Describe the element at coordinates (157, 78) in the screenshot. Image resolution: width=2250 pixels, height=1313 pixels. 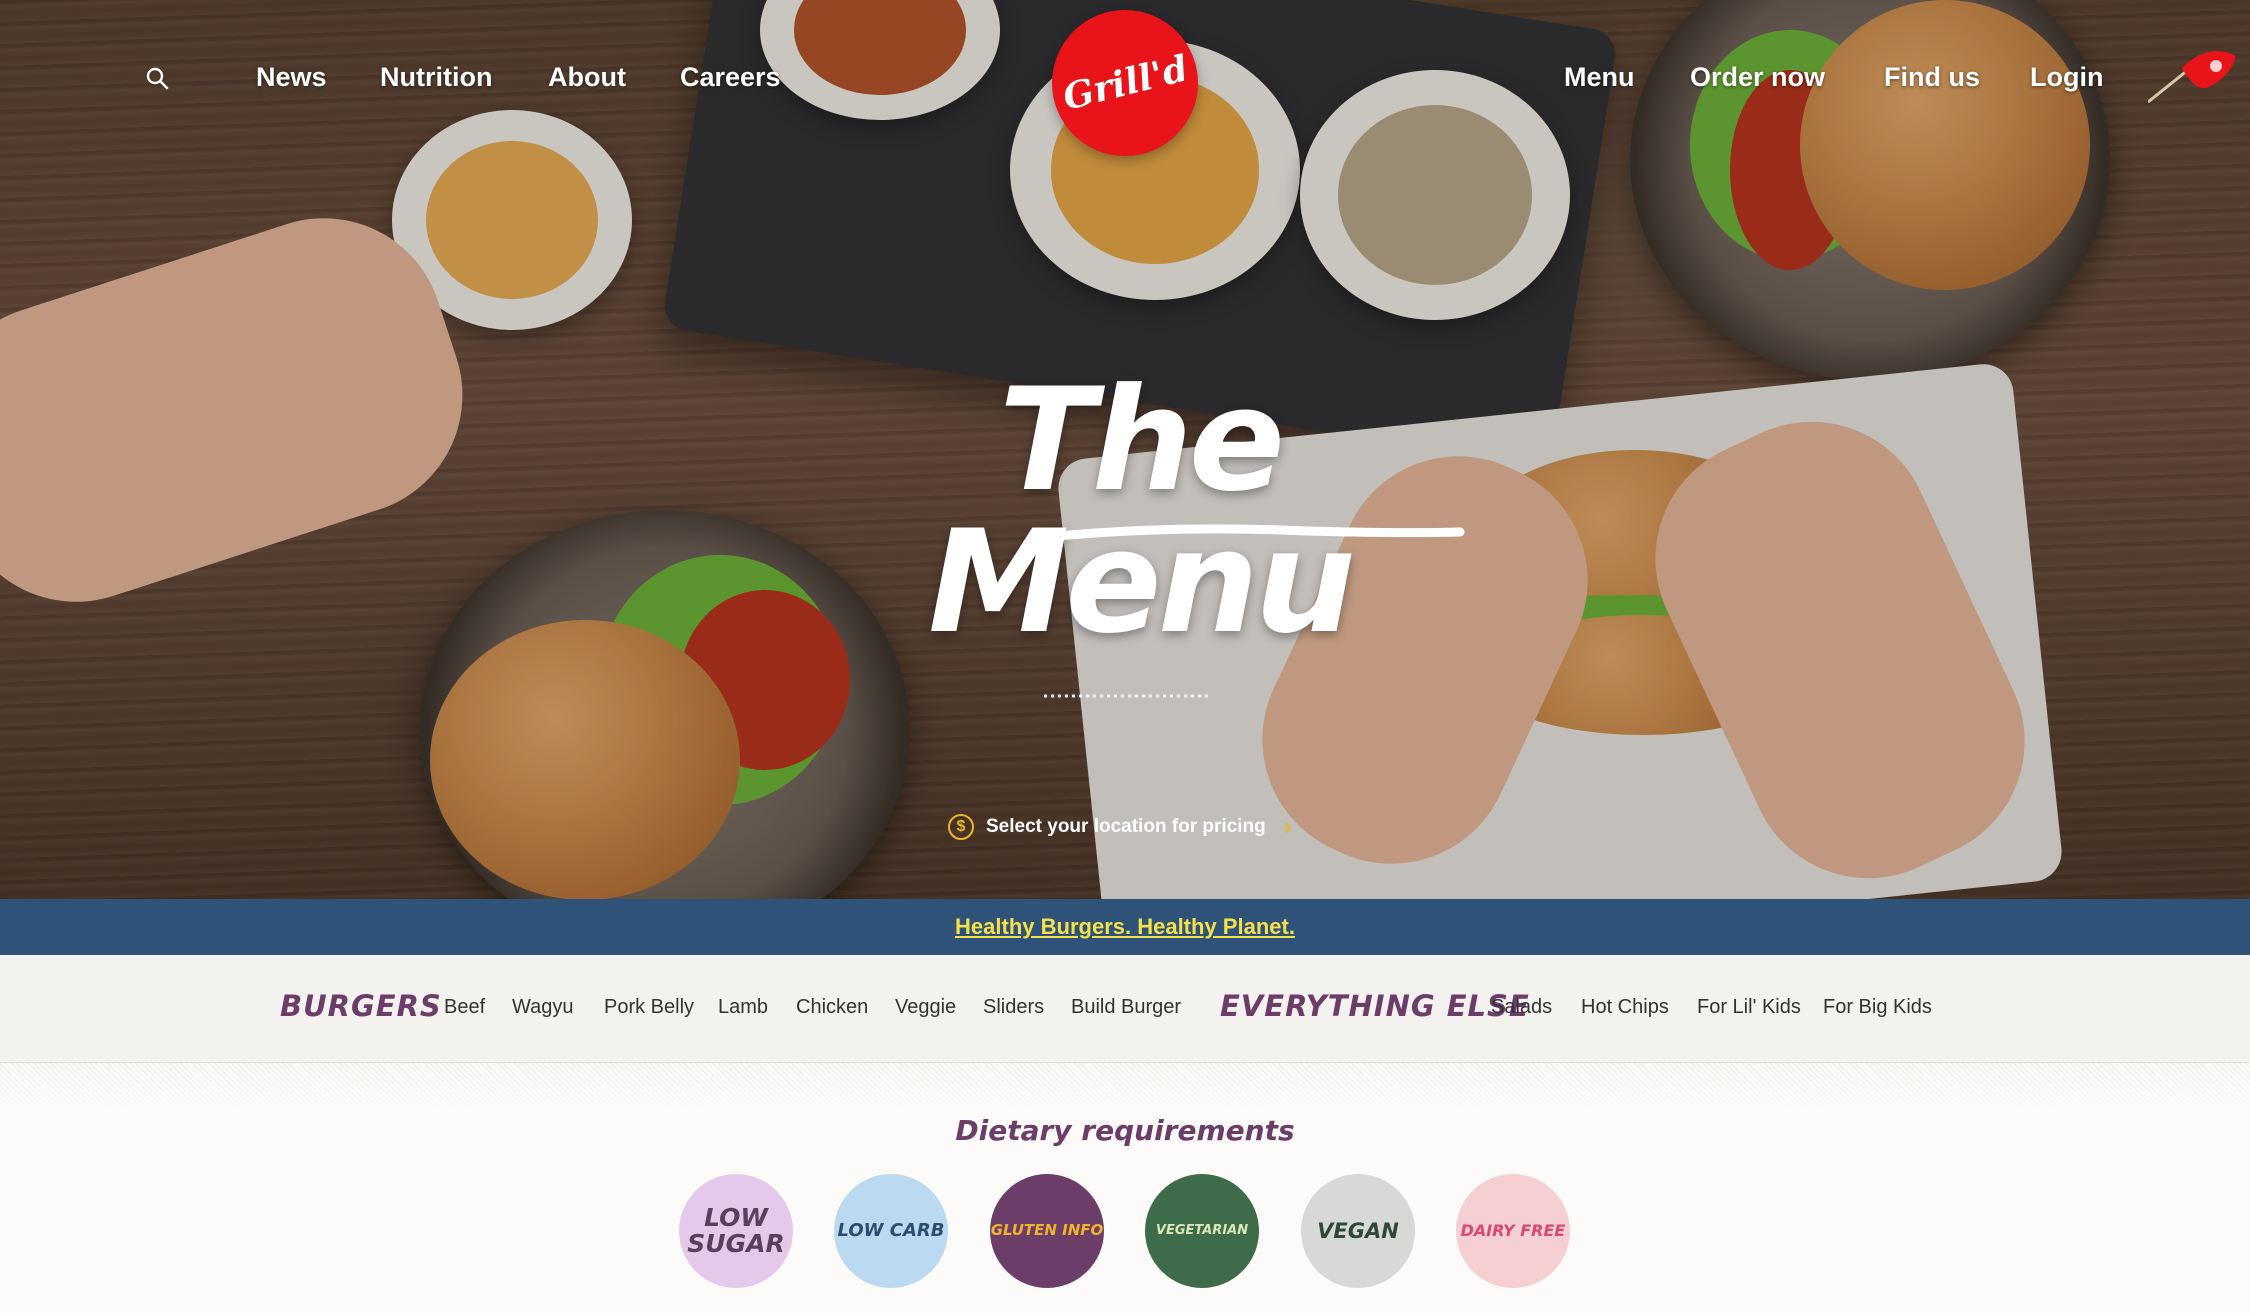
I see `search-icon` at that location.